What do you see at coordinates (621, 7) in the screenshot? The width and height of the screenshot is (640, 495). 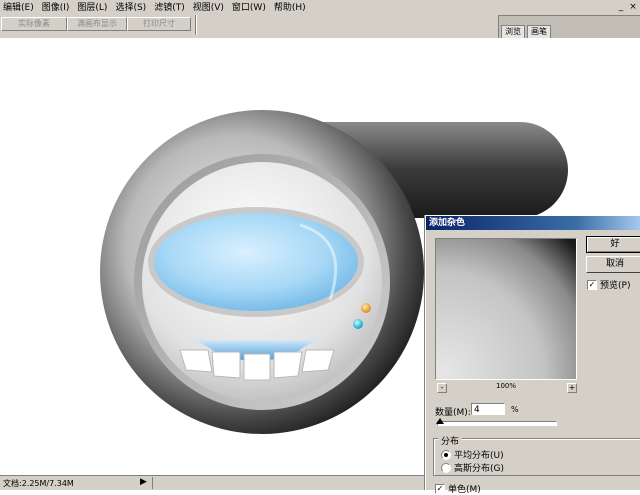 I see `minimize-icon: _` at bounding box center [621, 7].